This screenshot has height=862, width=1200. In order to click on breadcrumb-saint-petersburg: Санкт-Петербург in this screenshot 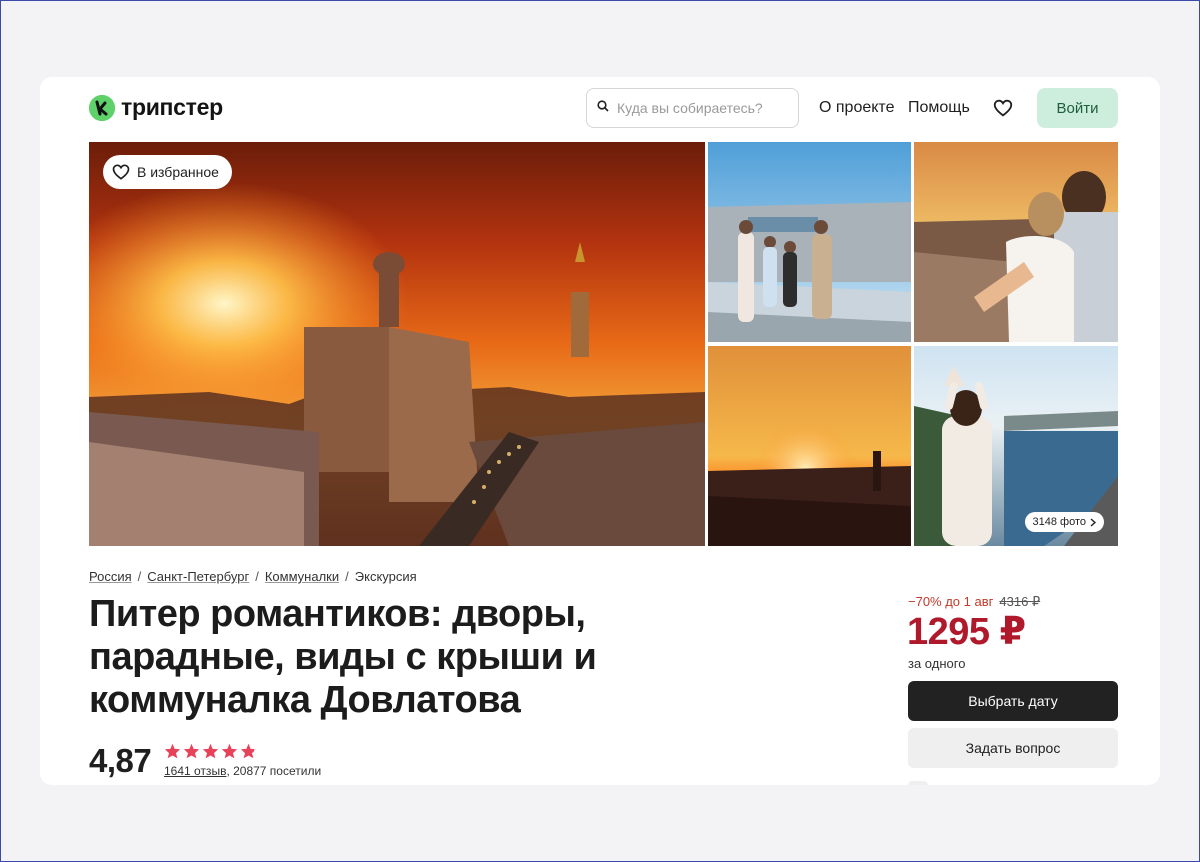, I will do `click(198, 576)`.